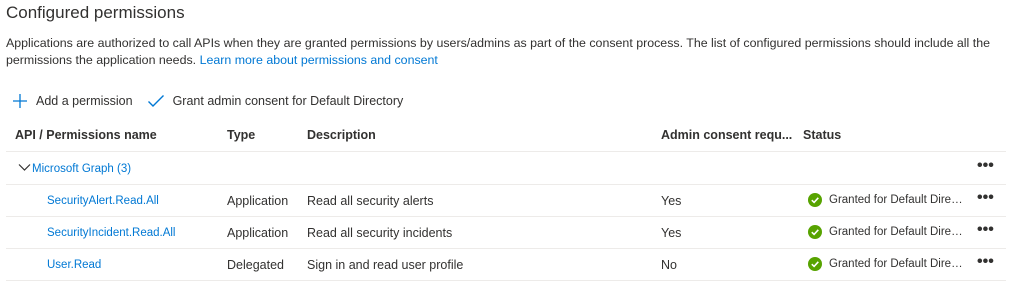 The height and width of the screenshot is (292, 1018). What do you see at coordinates (103, 201) in the screenshot?
I see `permission-name-link: SecurityAlert.Read.All` at bounding box center [103, 201].